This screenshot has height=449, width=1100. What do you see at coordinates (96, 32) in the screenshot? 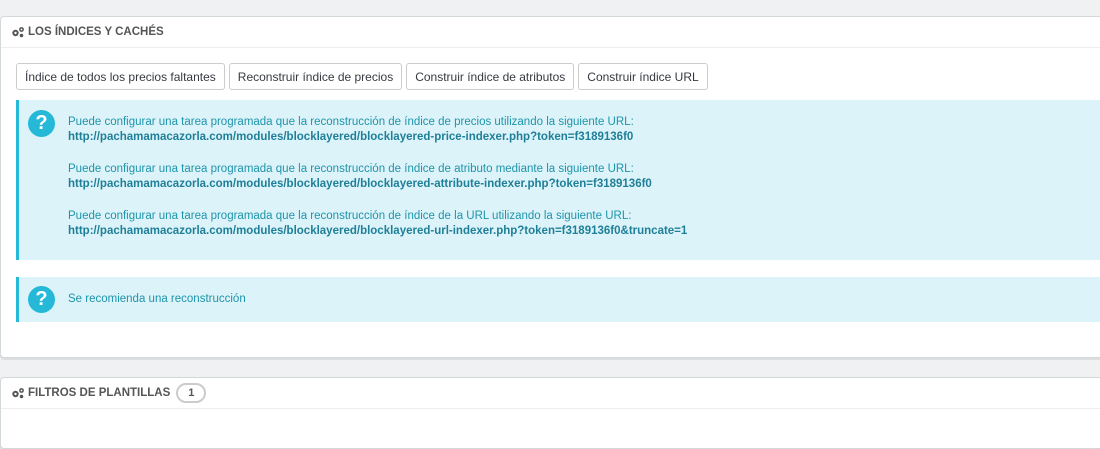
I see `indexes-panel-title: LOS ÍNDICES Y CACHÉS` at bounding box center [96, 32].